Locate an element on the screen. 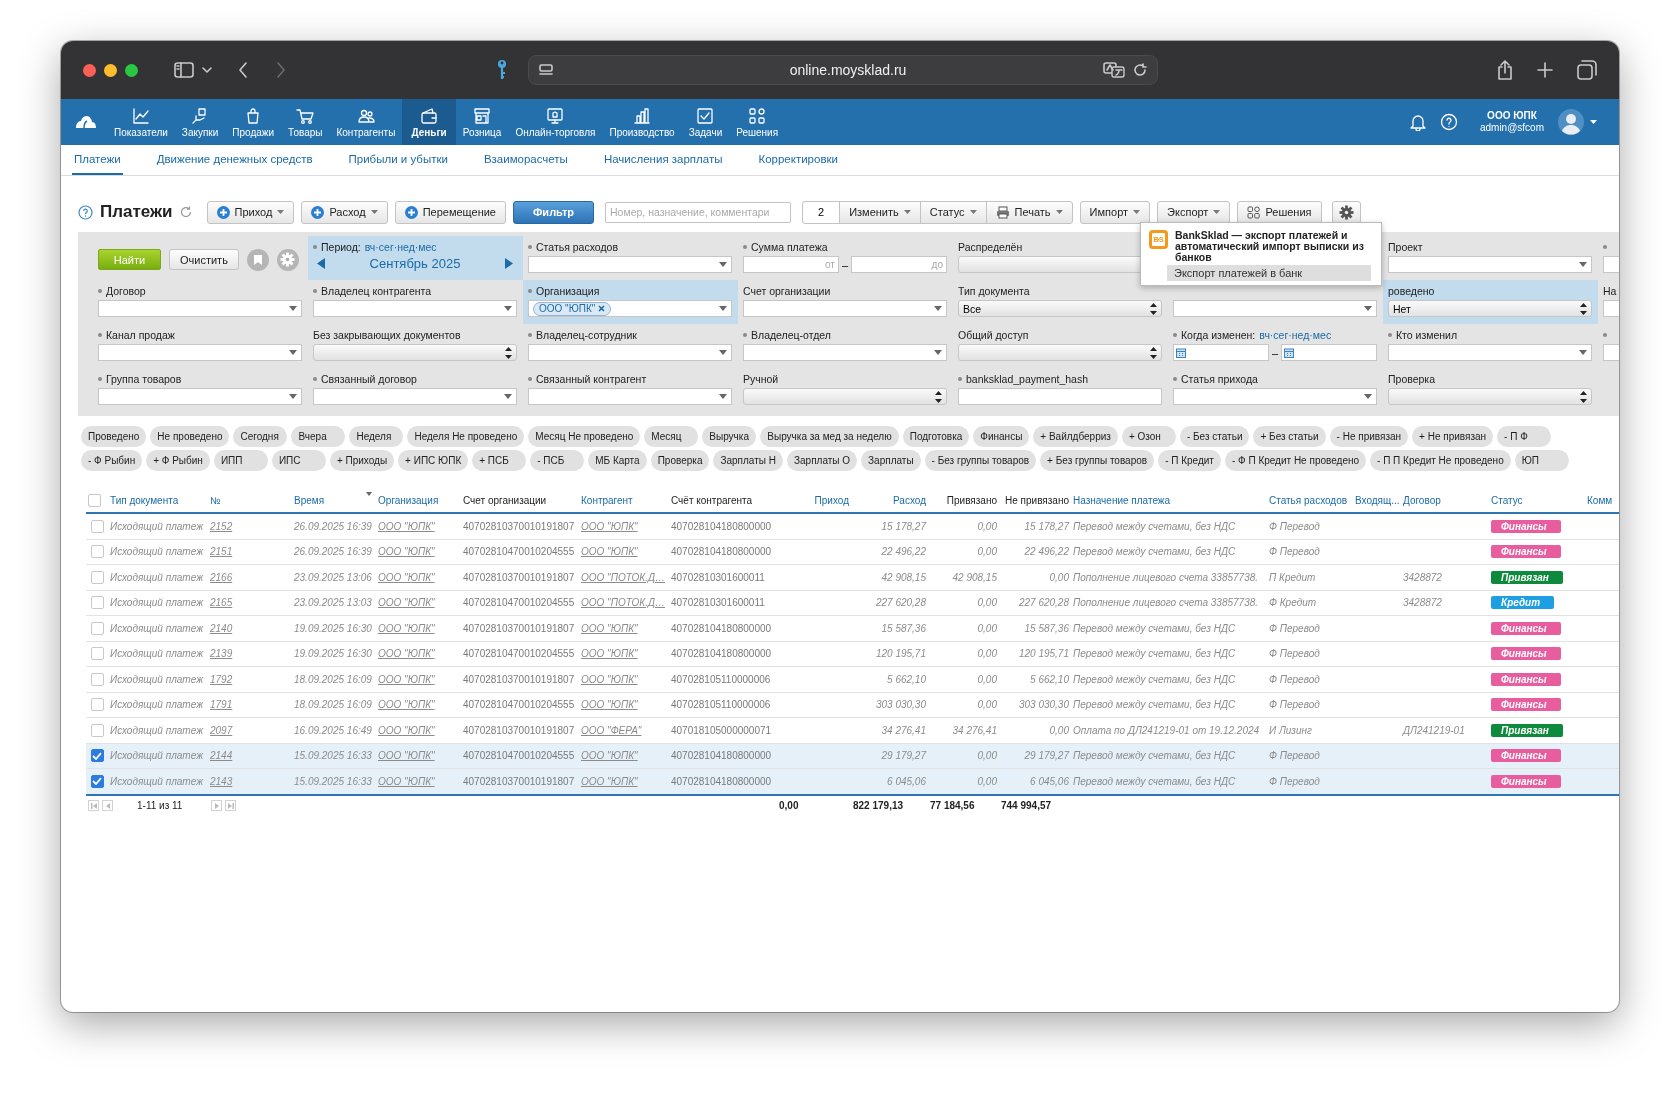 This screenshot has height=1094, width=1680. chevron-down-icon is located at coordinates (207, 70).